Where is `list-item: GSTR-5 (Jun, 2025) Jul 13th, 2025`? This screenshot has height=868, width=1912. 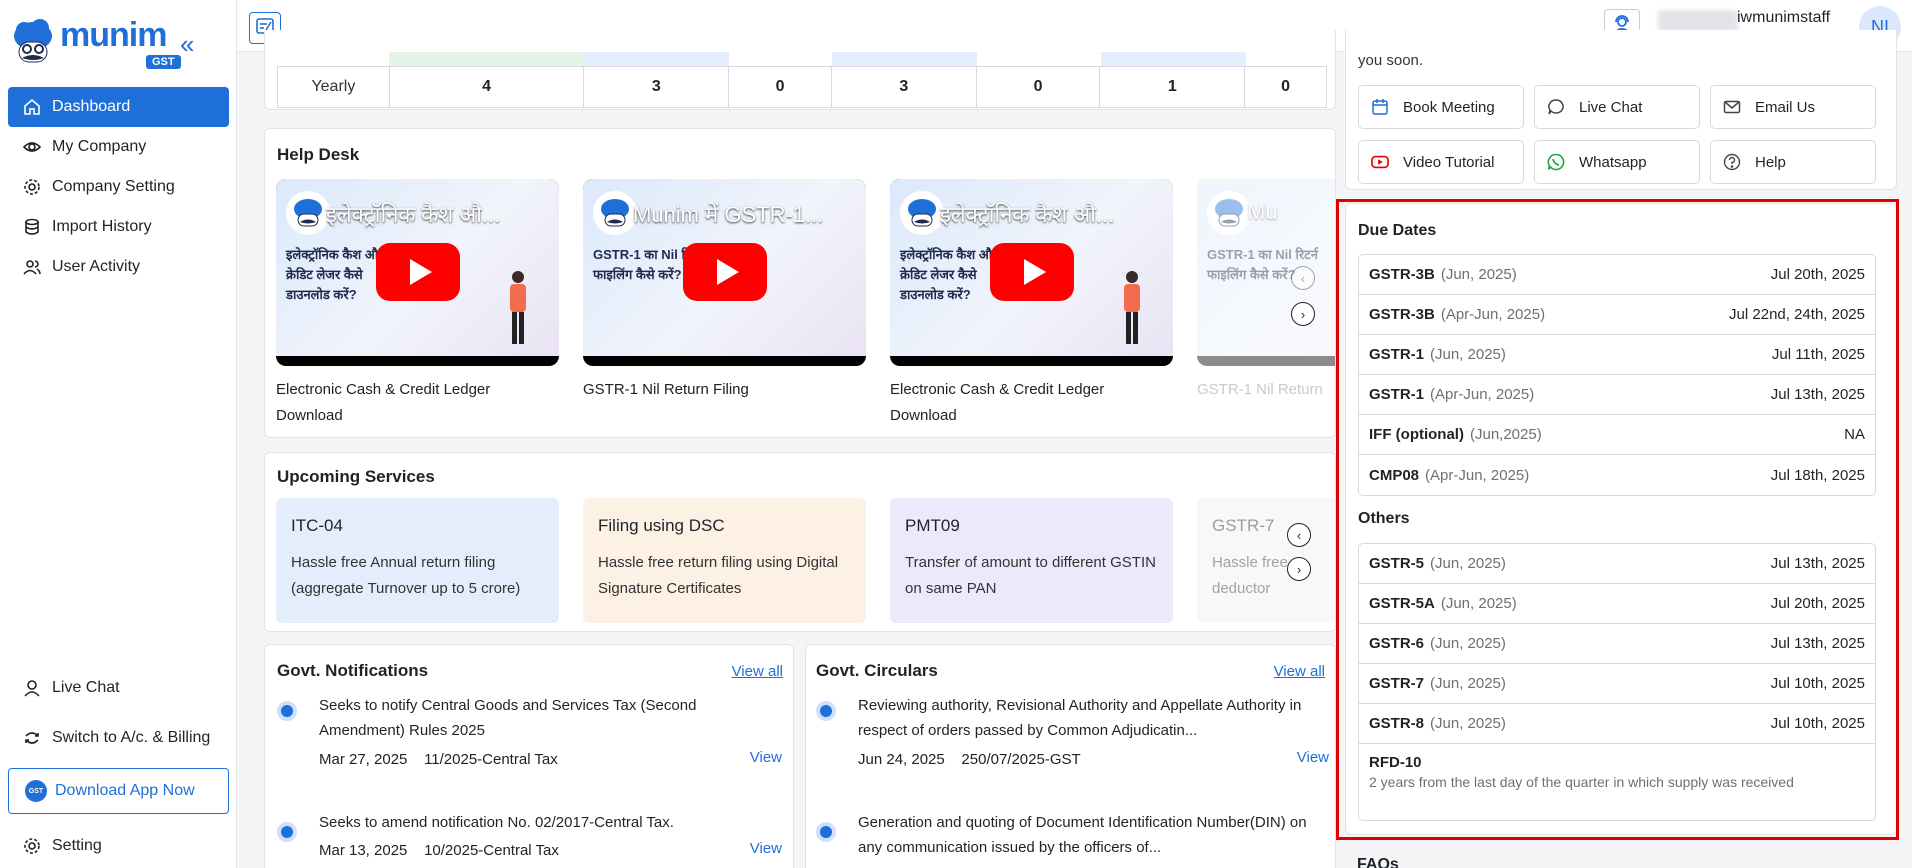
list-item: GSTR-5 (Jun, 2025) Jul 13th, 2025 is located at coordinates (1617, 564).